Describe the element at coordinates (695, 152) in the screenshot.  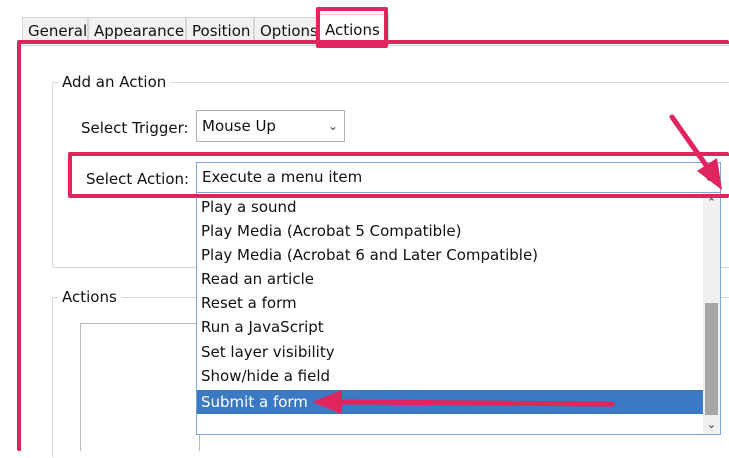
I see `arrow-to-dropdown-icon` at that location.